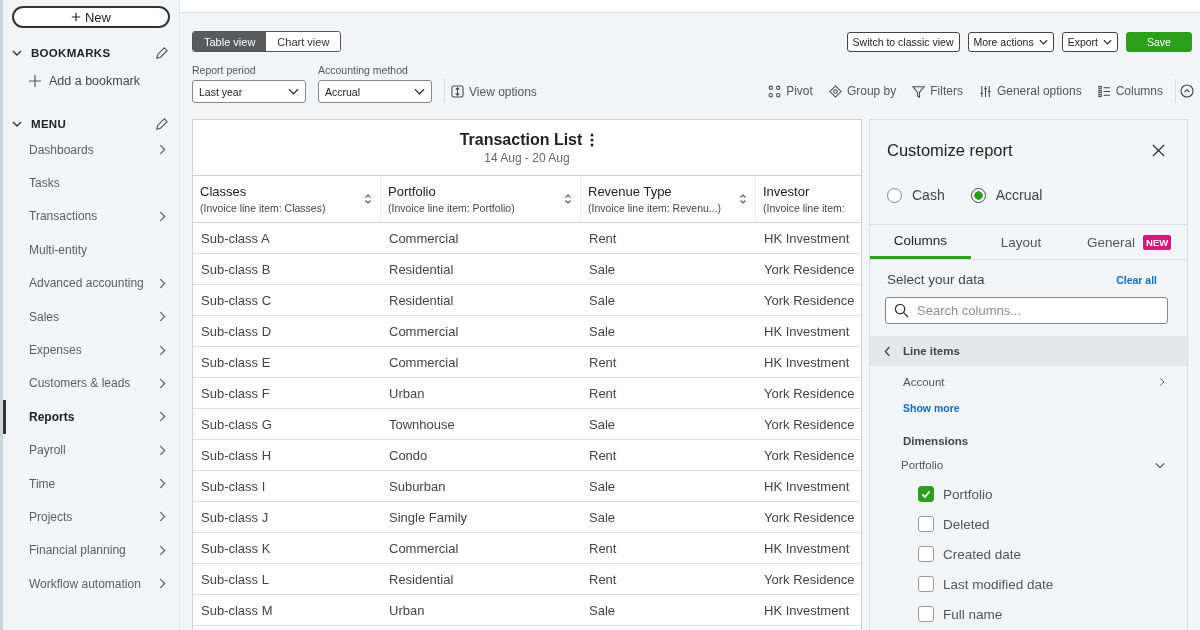 The width and height of the screenshot is (1200, 630). Describe the element at coordinates (668, 199) in the screenshot. I see `column-header: Revenue Type (Invoice line item: Revenu...)` at that location.